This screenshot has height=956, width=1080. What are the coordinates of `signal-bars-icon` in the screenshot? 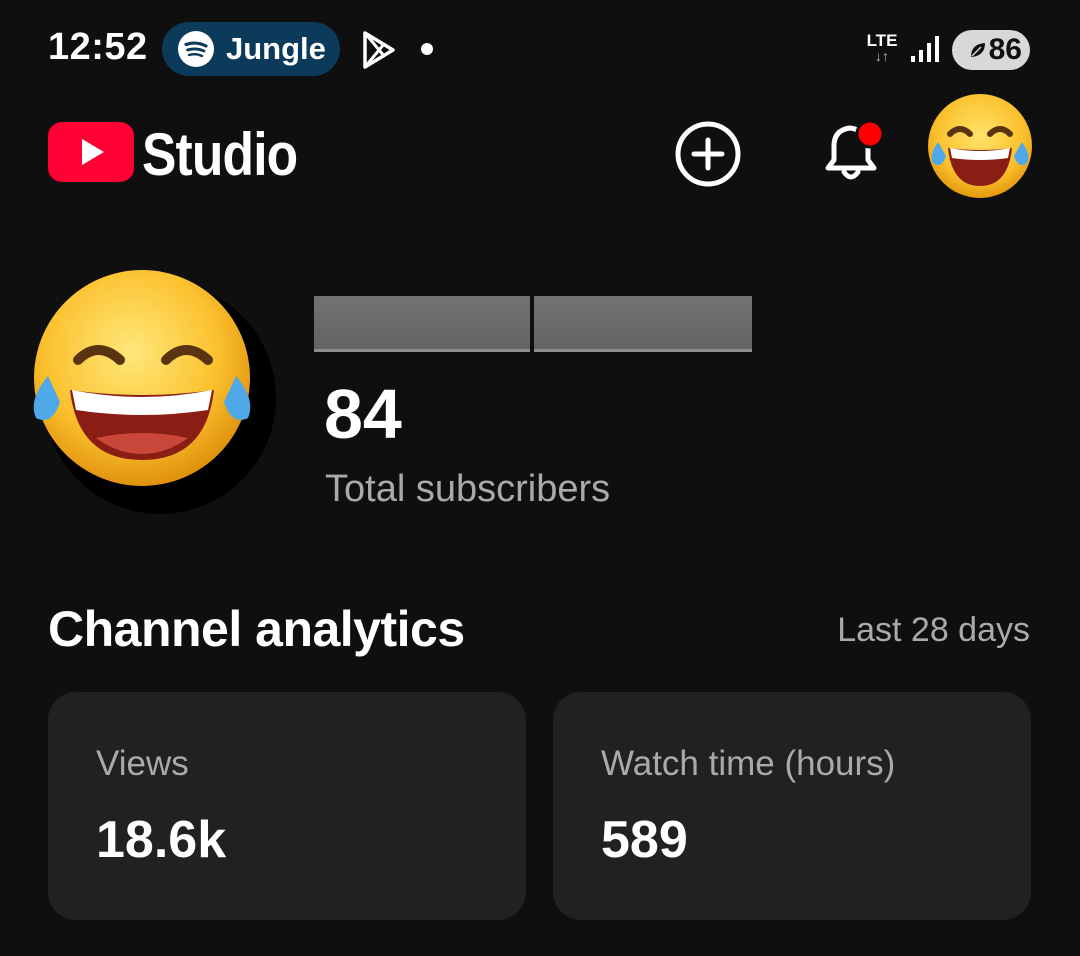 It's located at (925, 49).